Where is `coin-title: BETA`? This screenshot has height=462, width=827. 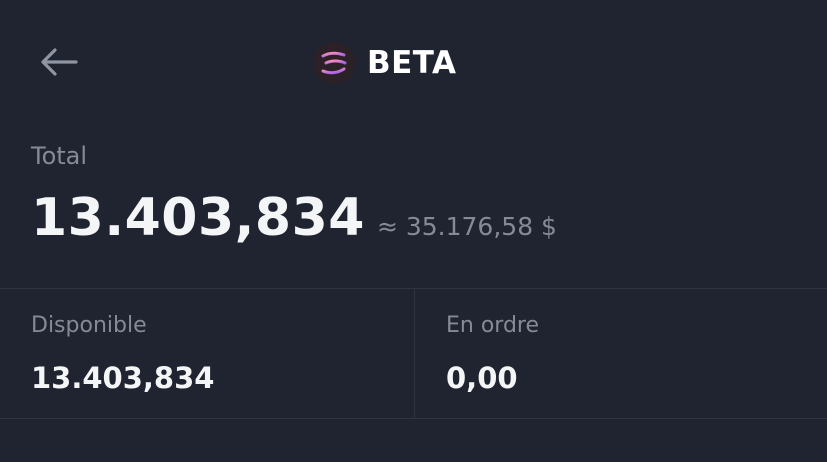 coin-title: BETA is located at coordinates (385, 63).